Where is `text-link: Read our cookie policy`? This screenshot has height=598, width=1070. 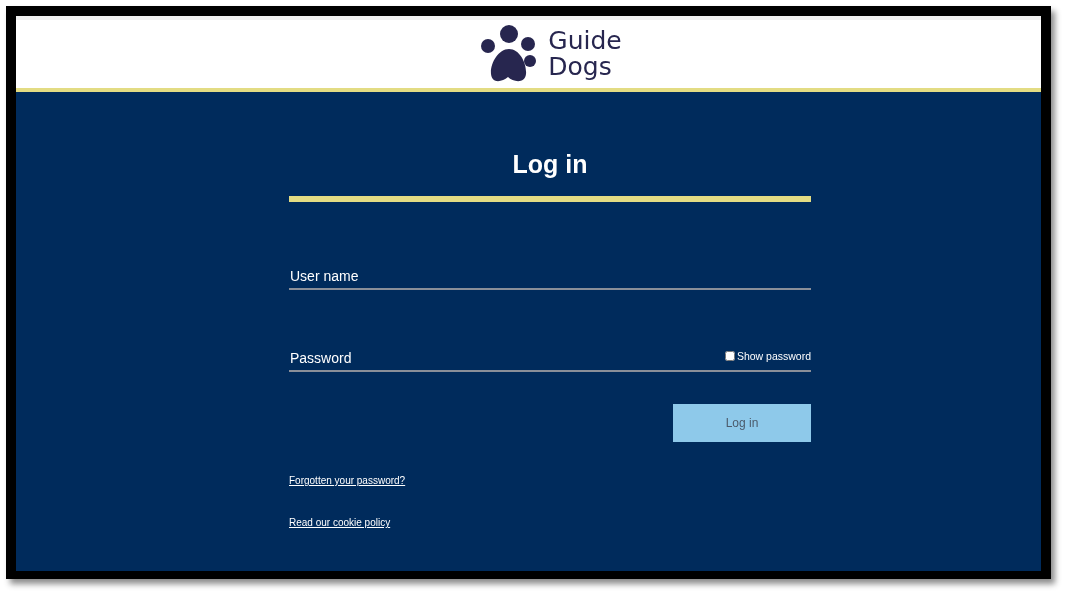 text-link: Read our cookie policy is located at coordinates (340, 522).